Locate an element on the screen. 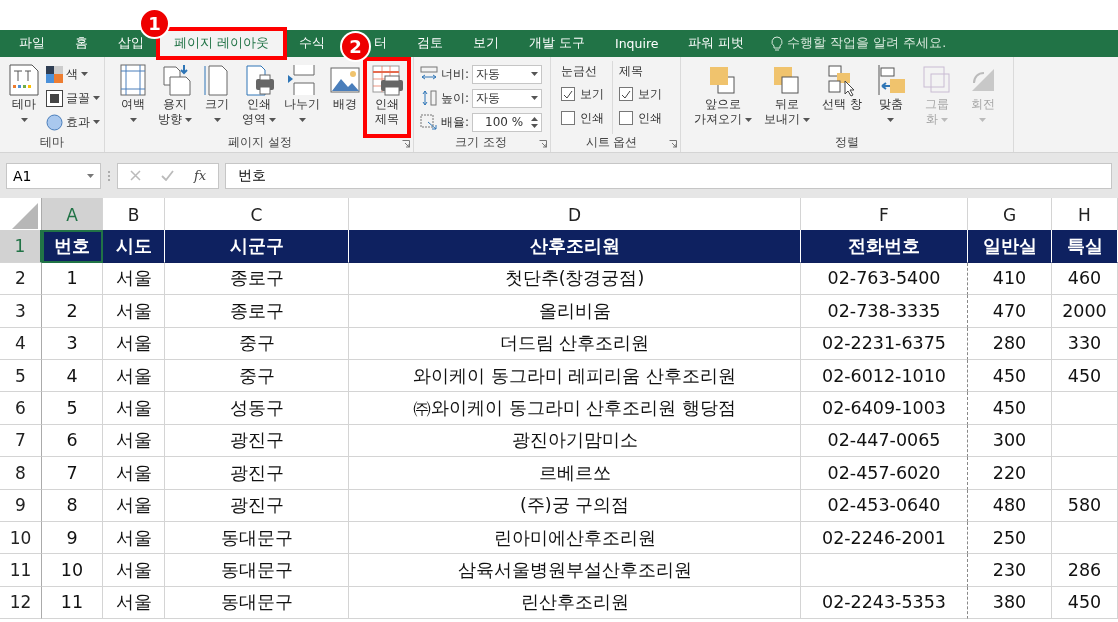  row-header: 9 is located at coordinates (21, 505).